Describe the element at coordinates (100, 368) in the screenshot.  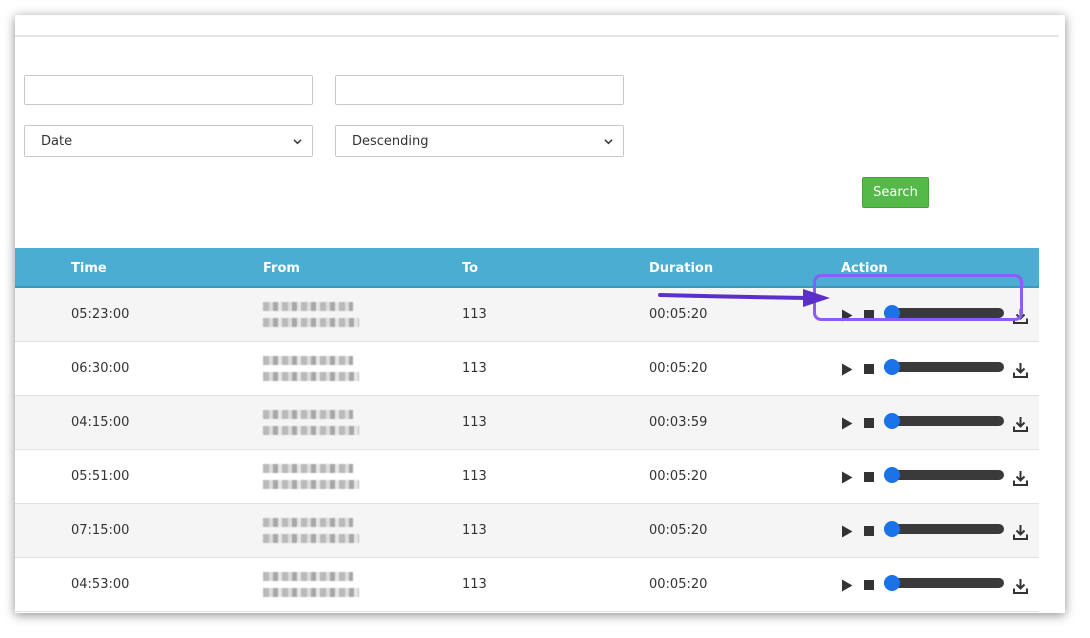
I see `cell-time: 06:30:00` at that location.